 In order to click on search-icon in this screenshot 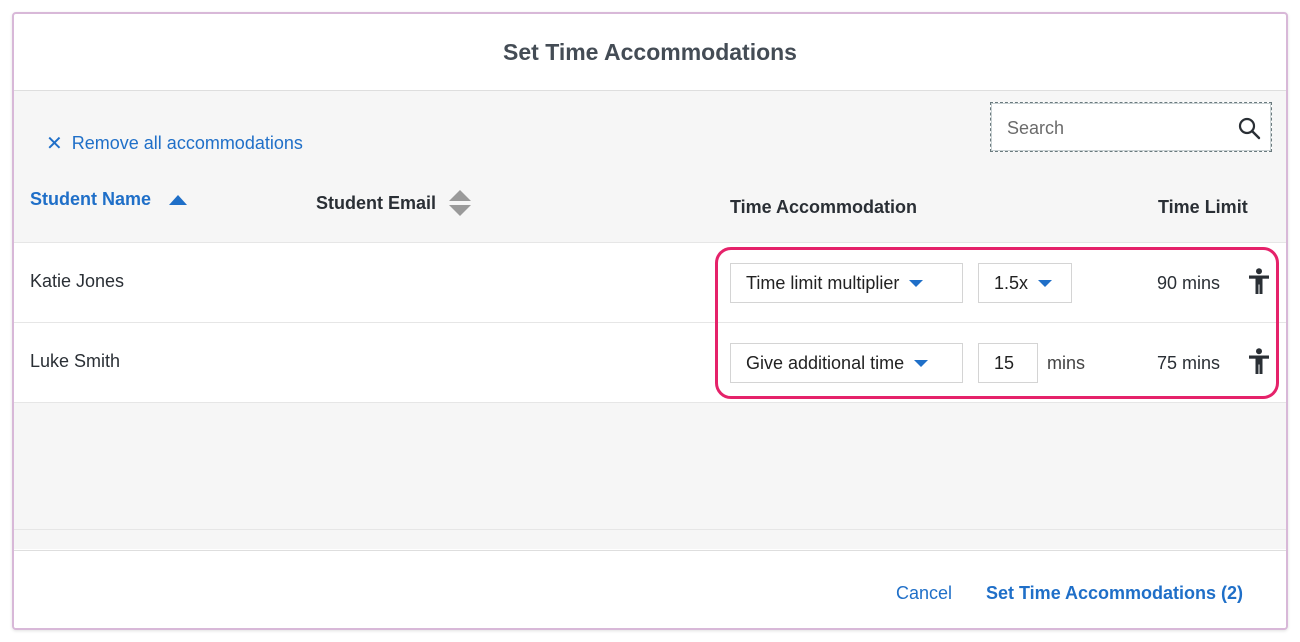, I will do `click(1249, 128)`.